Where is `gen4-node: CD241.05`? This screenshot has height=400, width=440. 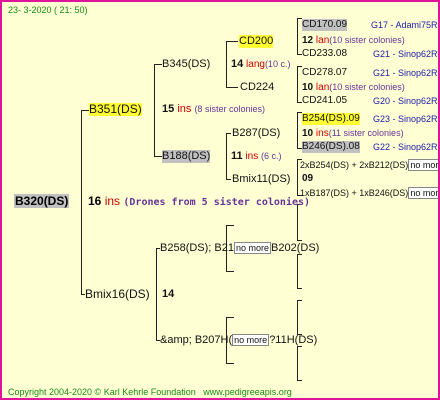
gen4-node: CD241.05 is located at coordinates (324, 101).